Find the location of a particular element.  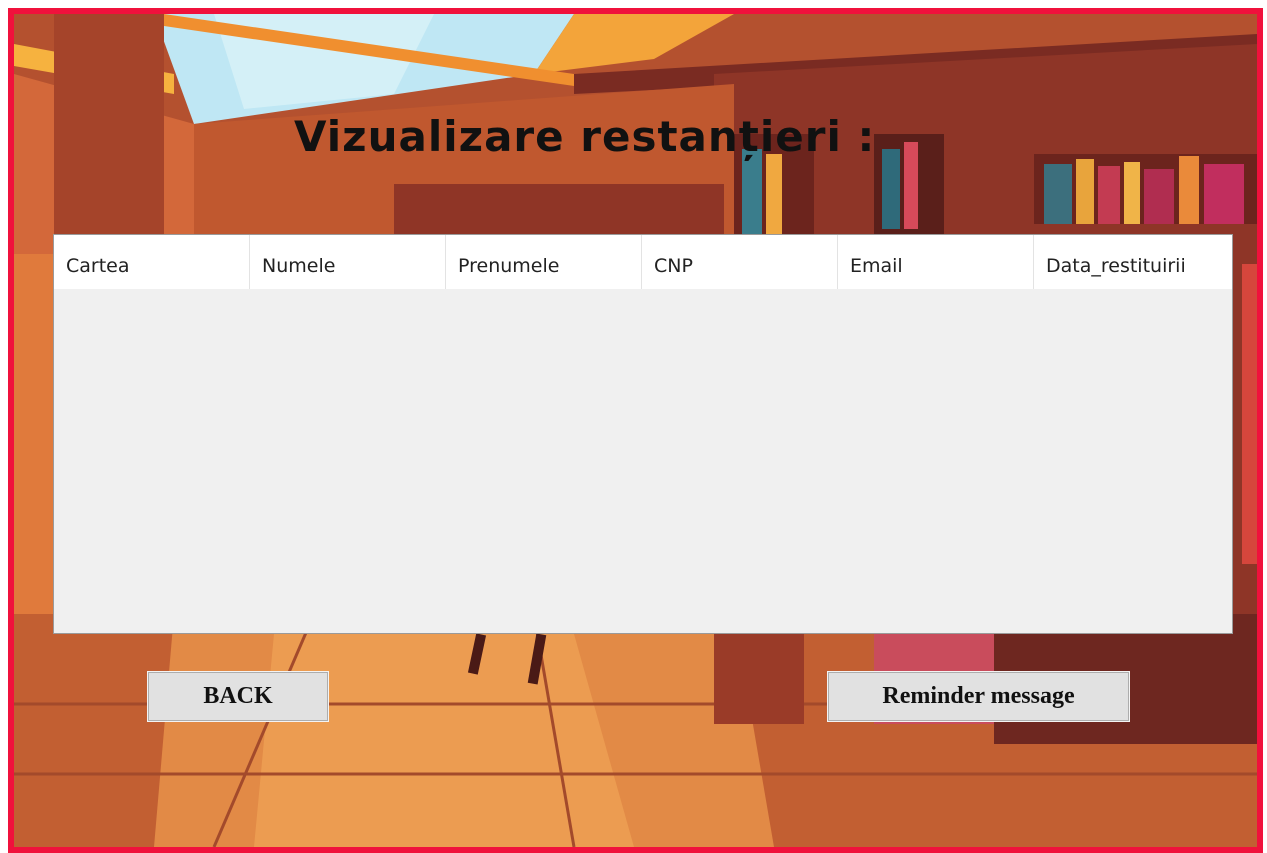

column-header-numele: Numele is located at coordinates (348, 262).